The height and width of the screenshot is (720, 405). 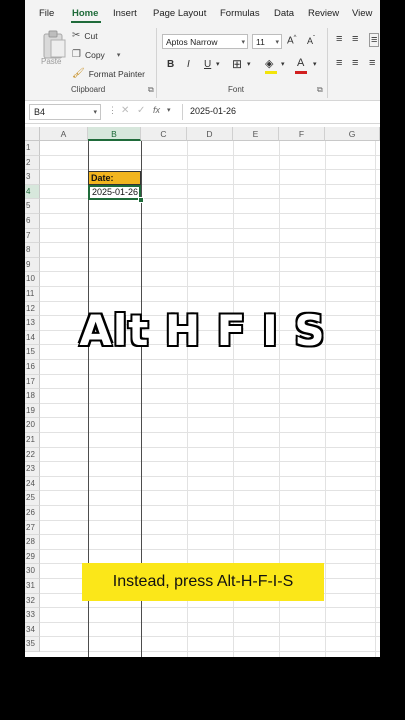 I want to click on tab-view: View, so click(x=362, y=13).